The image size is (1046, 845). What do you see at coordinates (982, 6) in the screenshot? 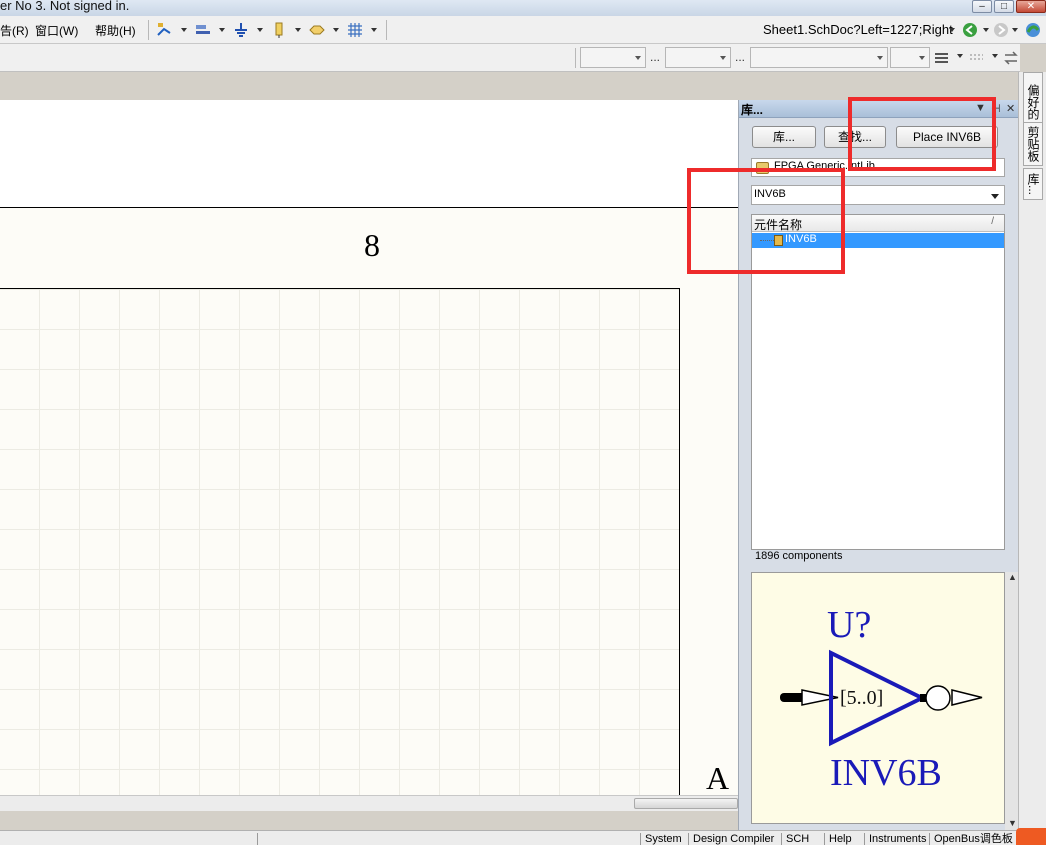
I see `minimize-icon: –` at bounding box center [982, 6].